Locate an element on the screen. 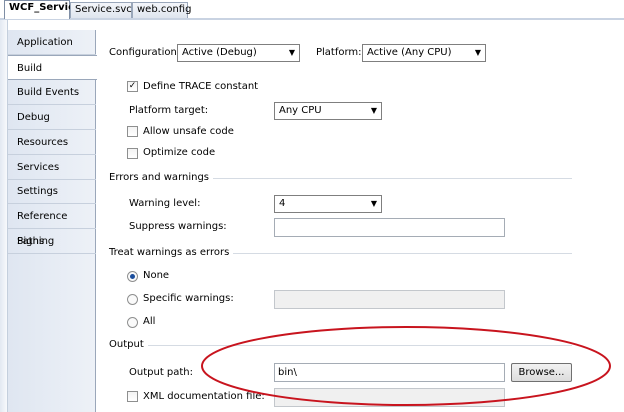  platform-value: Active (Any CPU) is located at coordinates (409, 52).